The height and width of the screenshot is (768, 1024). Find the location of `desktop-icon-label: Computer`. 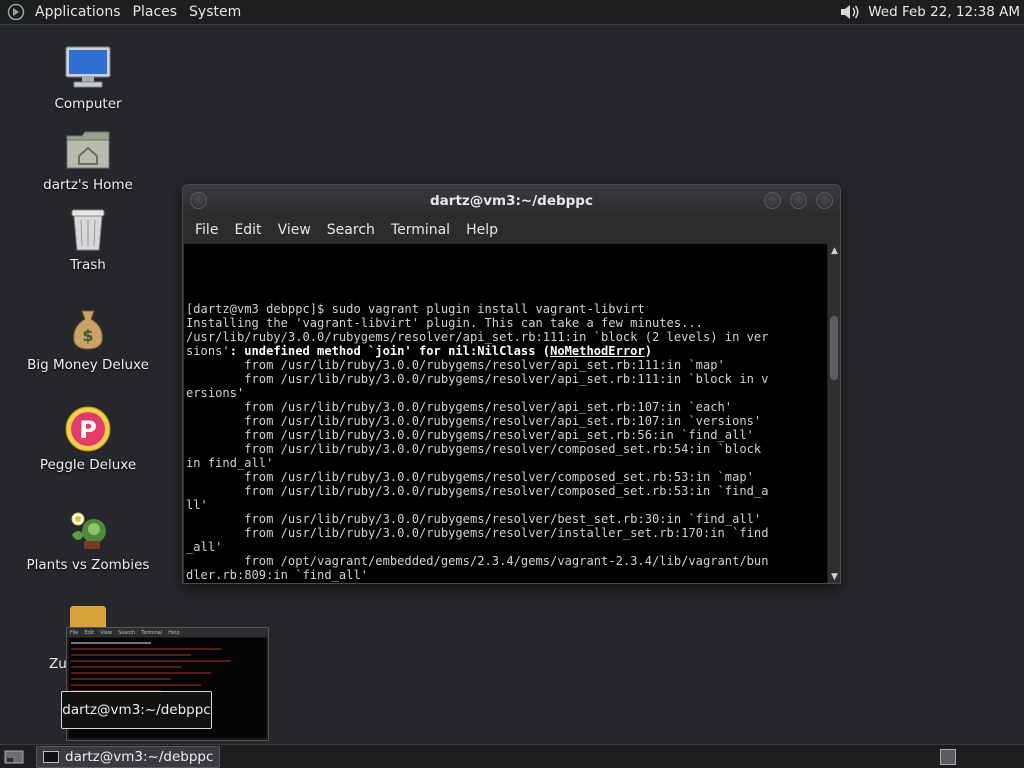

desktop-icon-label: Computer is located at coordinates (88, 104).